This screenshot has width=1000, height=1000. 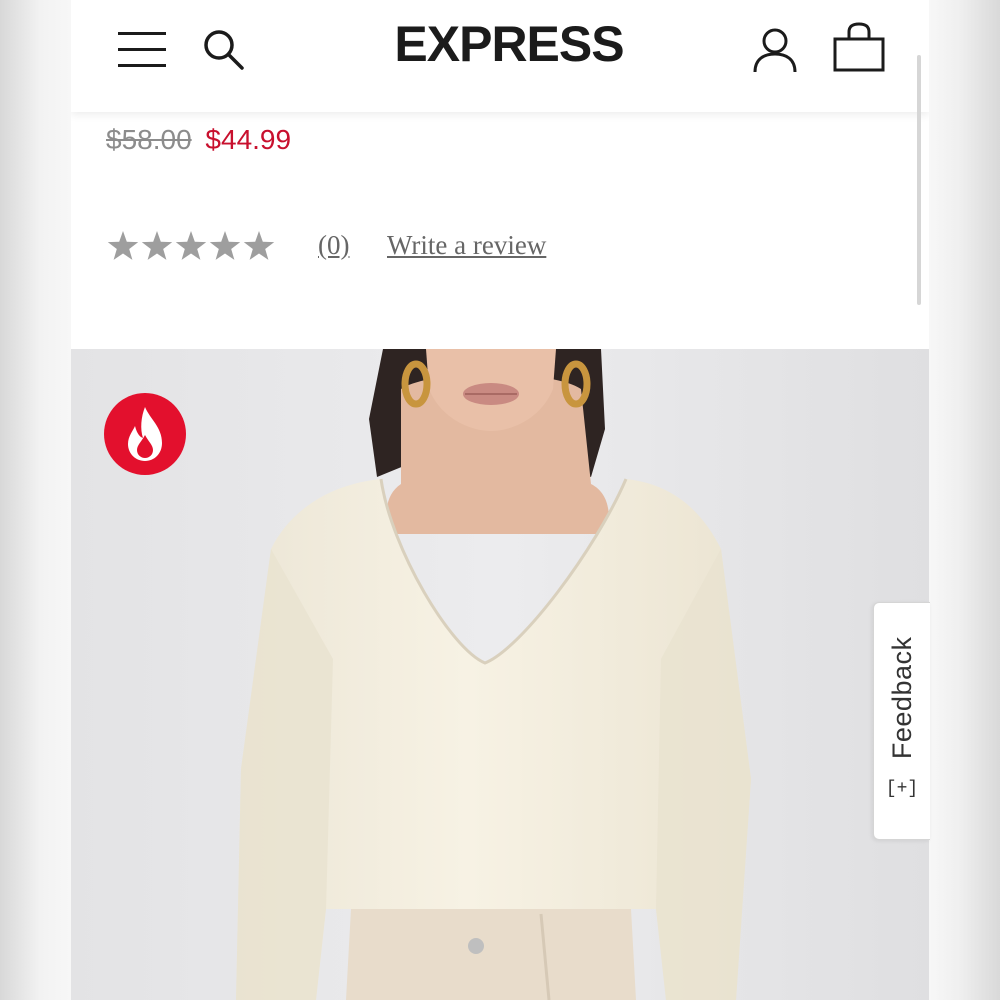 I want to click on original-price: $58.00, so click(x=149, y=139).